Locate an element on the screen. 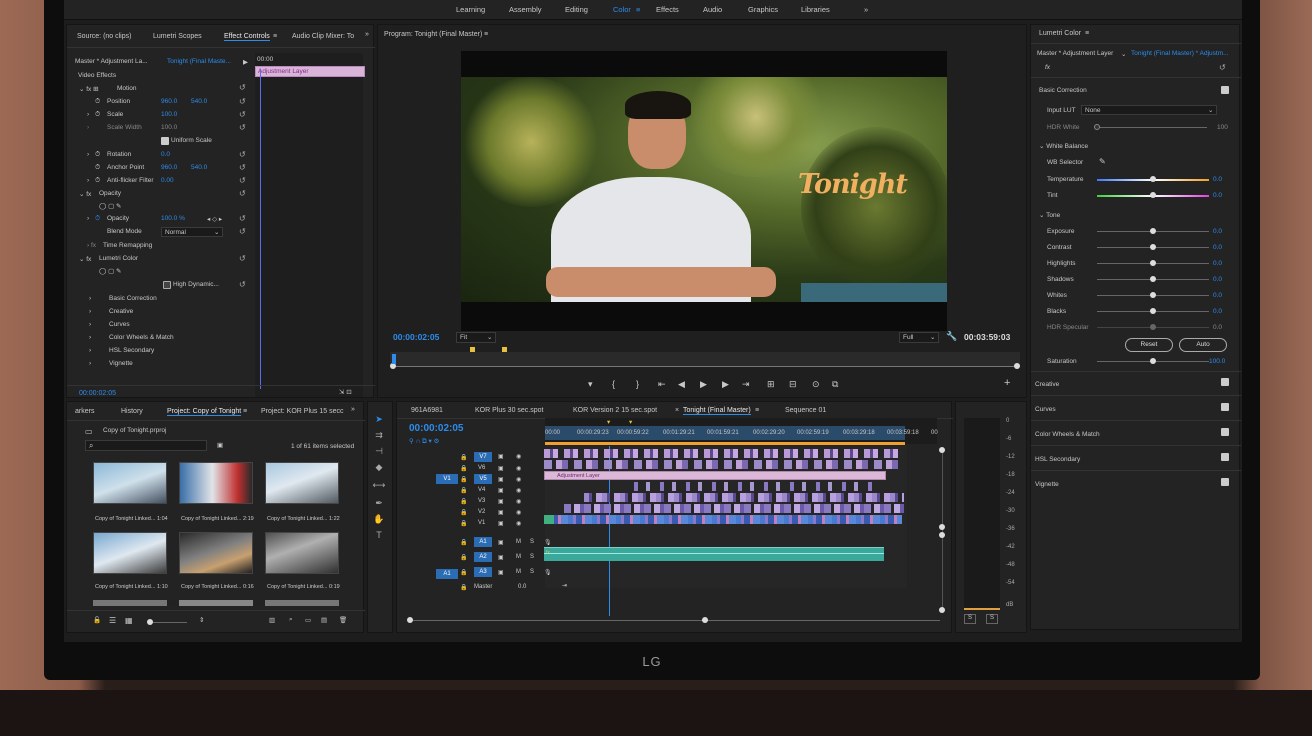 The height and width of the screenshot is (736, 1312). automate-icon: ▥ is located at coordinates (272, 620).